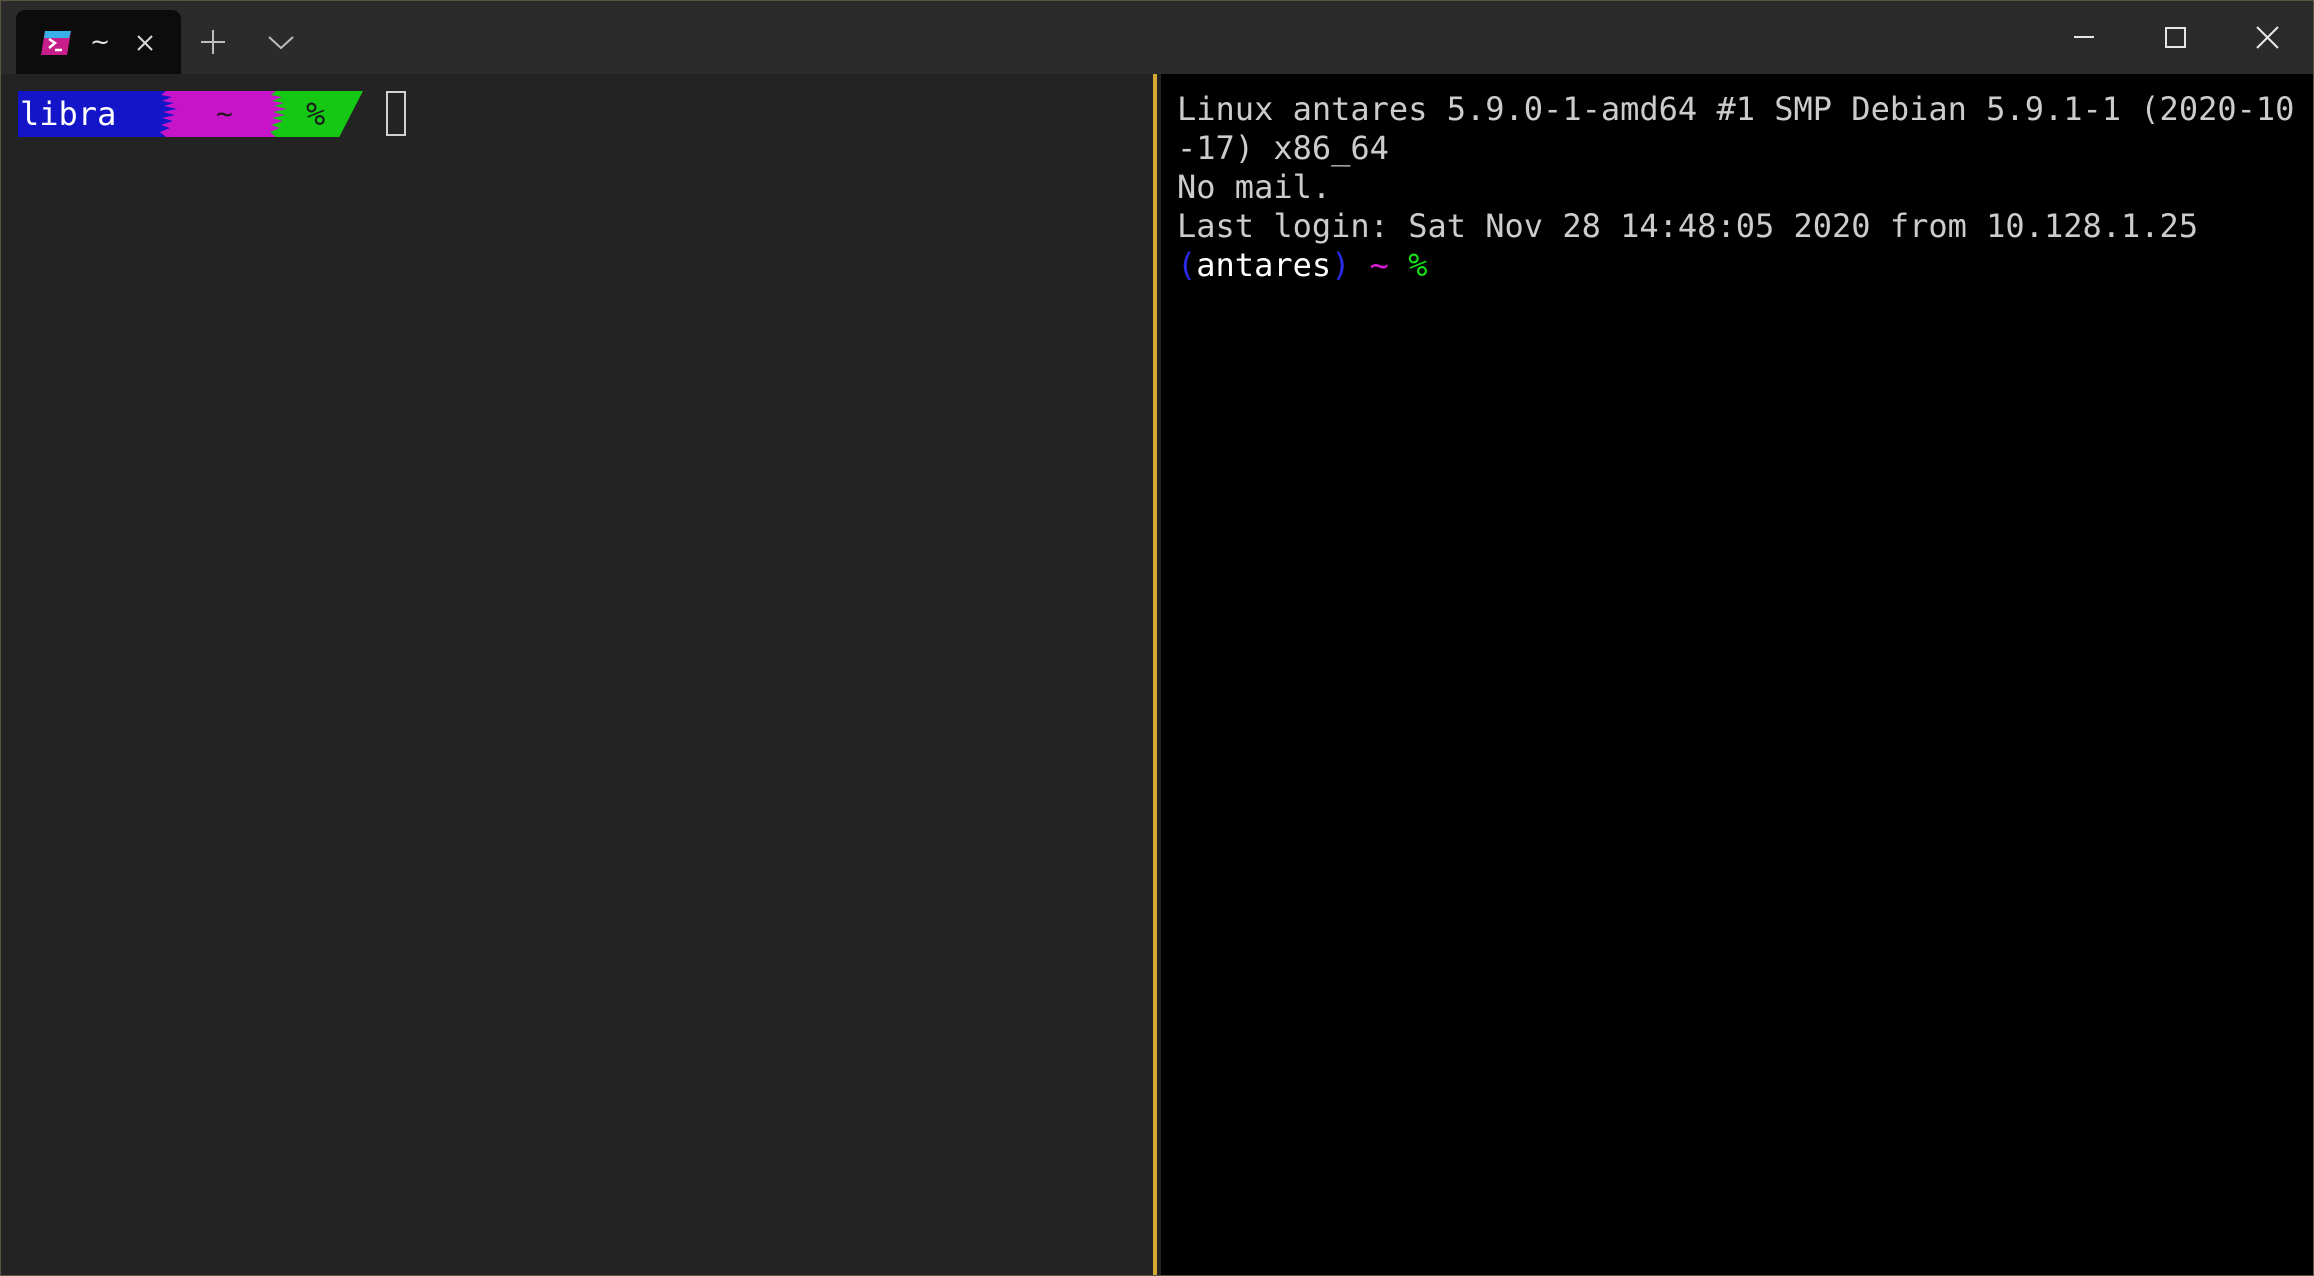 This screenshot has width=2314, height=1276. I want to click on prompt-host: antares, so click(1264, 265).